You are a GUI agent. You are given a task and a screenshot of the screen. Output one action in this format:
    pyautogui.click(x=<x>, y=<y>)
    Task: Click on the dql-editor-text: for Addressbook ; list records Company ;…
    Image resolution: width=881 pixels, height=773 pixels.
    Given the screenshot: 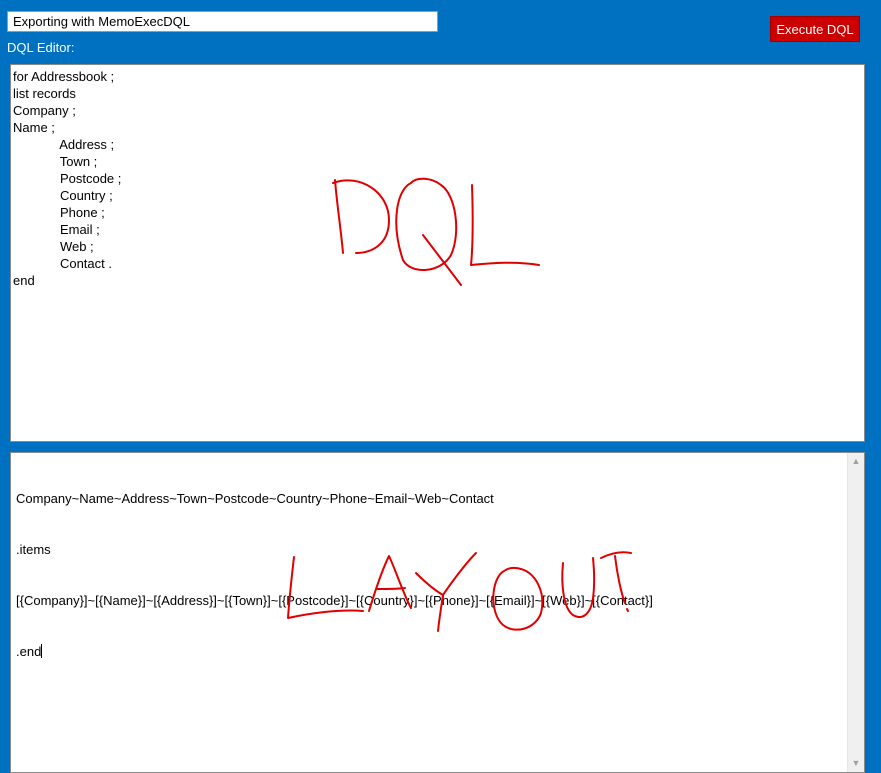 What is the action you would take?
    pyautogui.click(x=67, y=178)
    